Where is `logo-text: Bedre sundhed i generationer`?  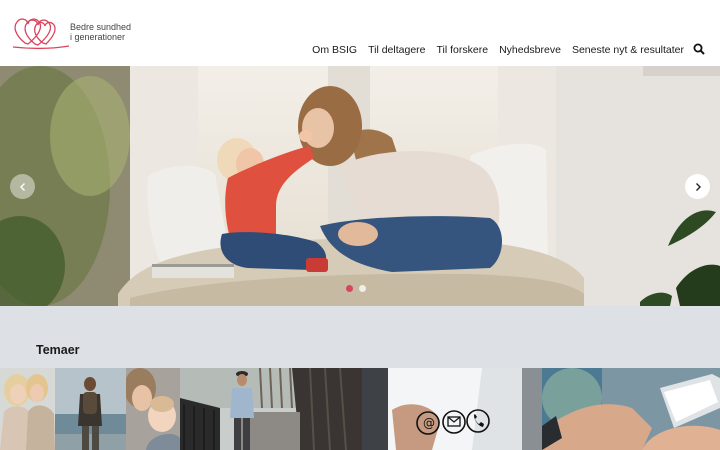
logo-text: Bedre sundhed i generationer is located at coordinates (100, 32).